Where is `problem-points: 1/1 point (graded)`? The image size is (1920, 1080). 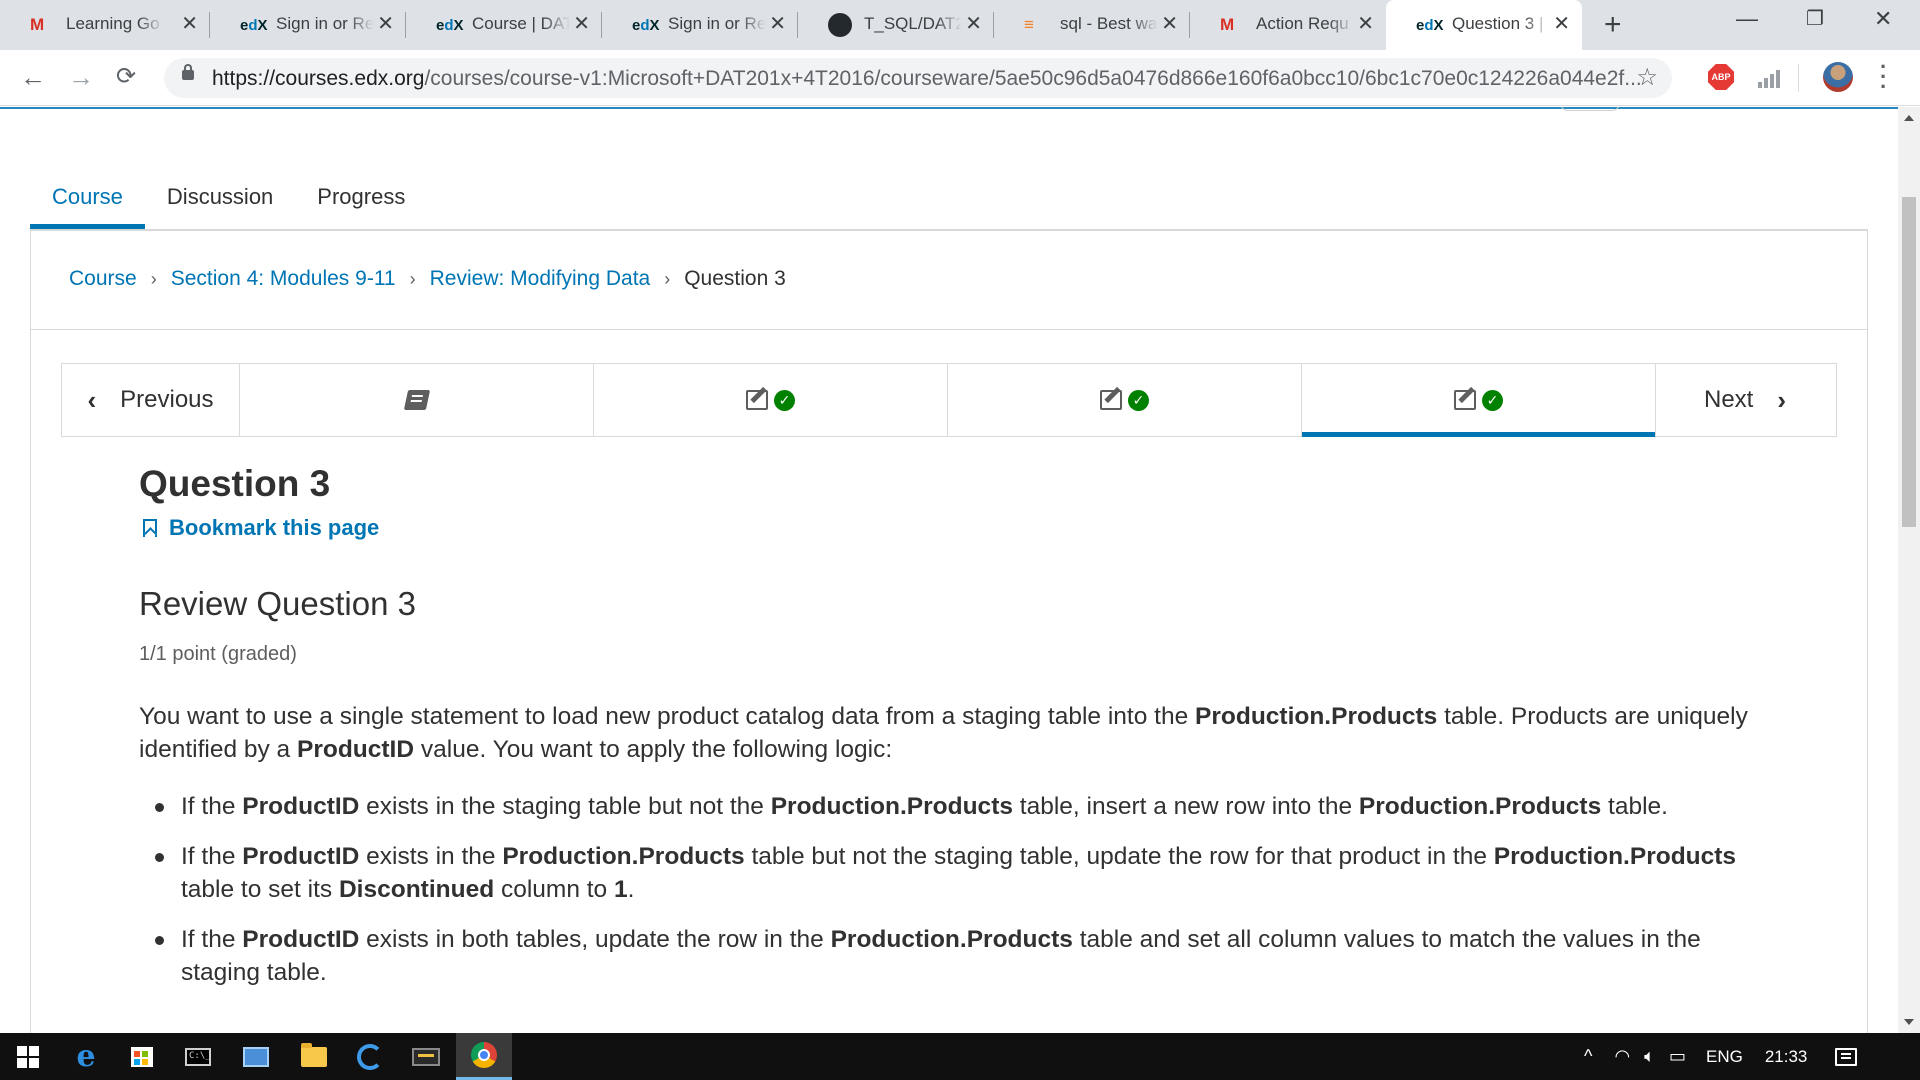
problem-points: 1/1 point (graded) is located at coordinates (218, 654).